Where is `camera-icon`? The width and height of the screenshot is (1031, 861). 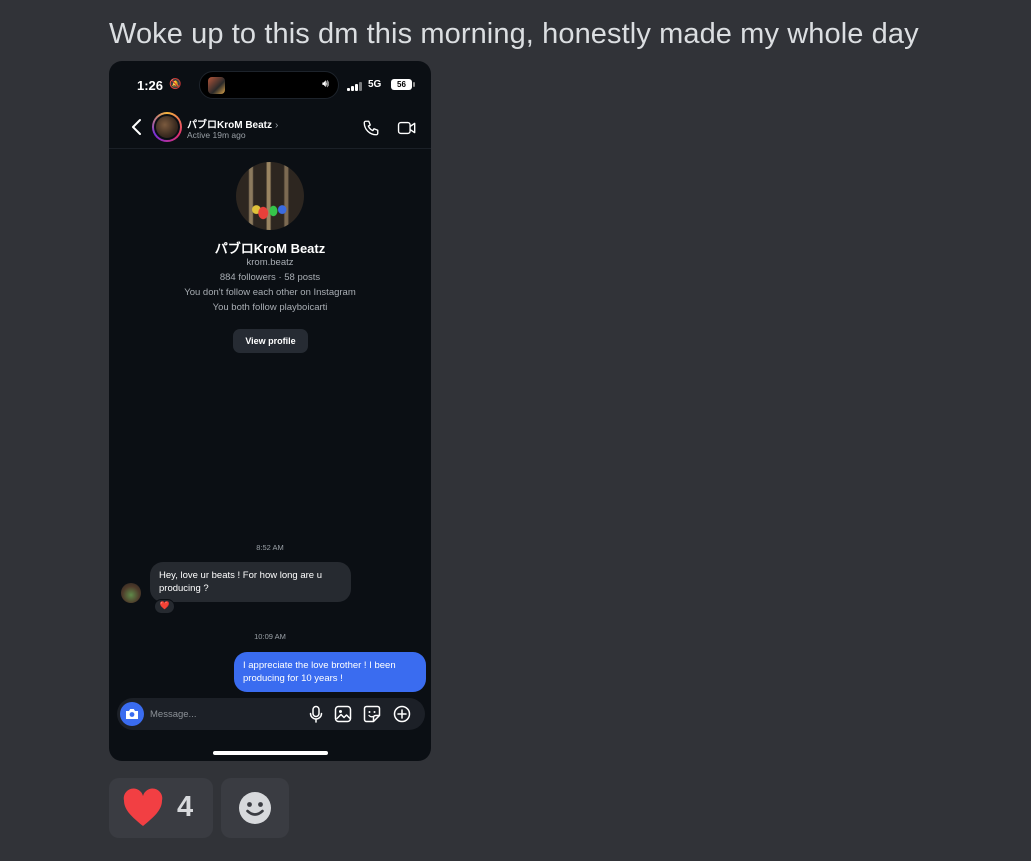
camera-icon is located at coordinates (132, 714).